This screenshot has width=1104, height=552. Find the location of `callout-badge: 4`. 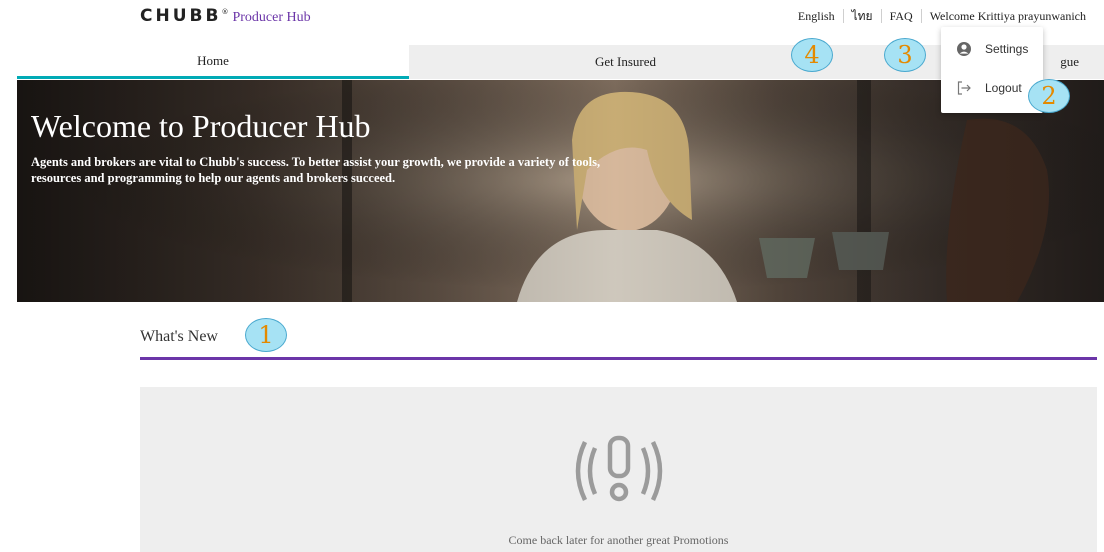

callout-badge: 4 is located at coordinates (812, 55).